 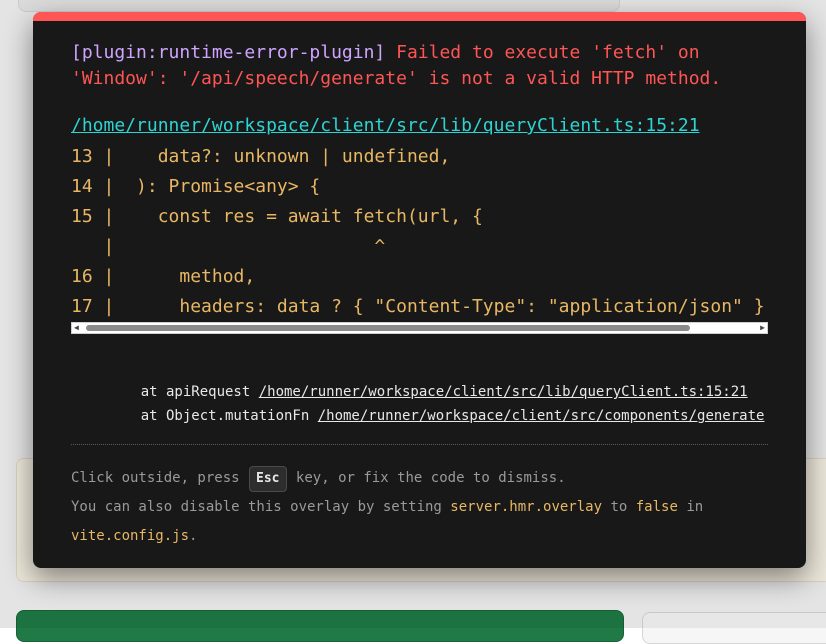 I want to click on code-line: 14 | ): Promise<any> {, so click(x=196, y=186).